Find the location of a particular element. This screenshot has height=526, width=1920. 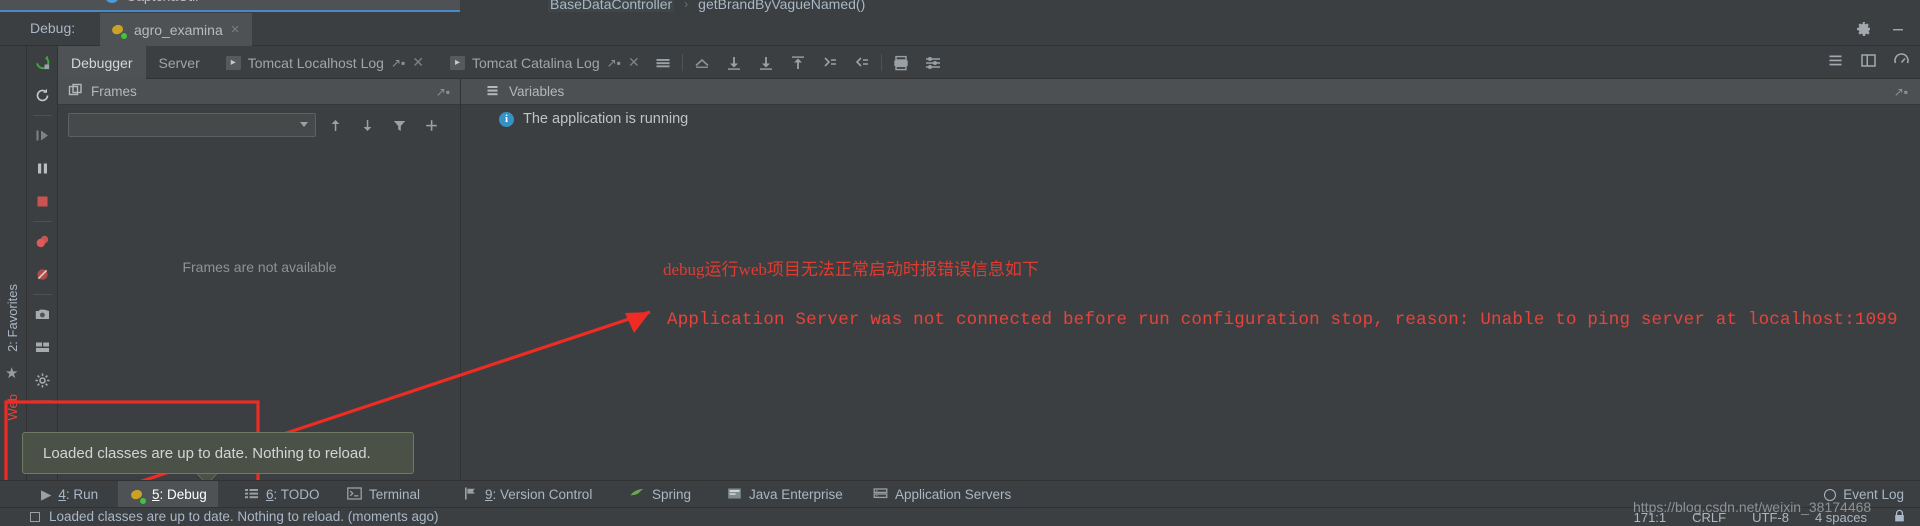

bottom-window-spring-label: Spring is located at coordinates (672, 494).